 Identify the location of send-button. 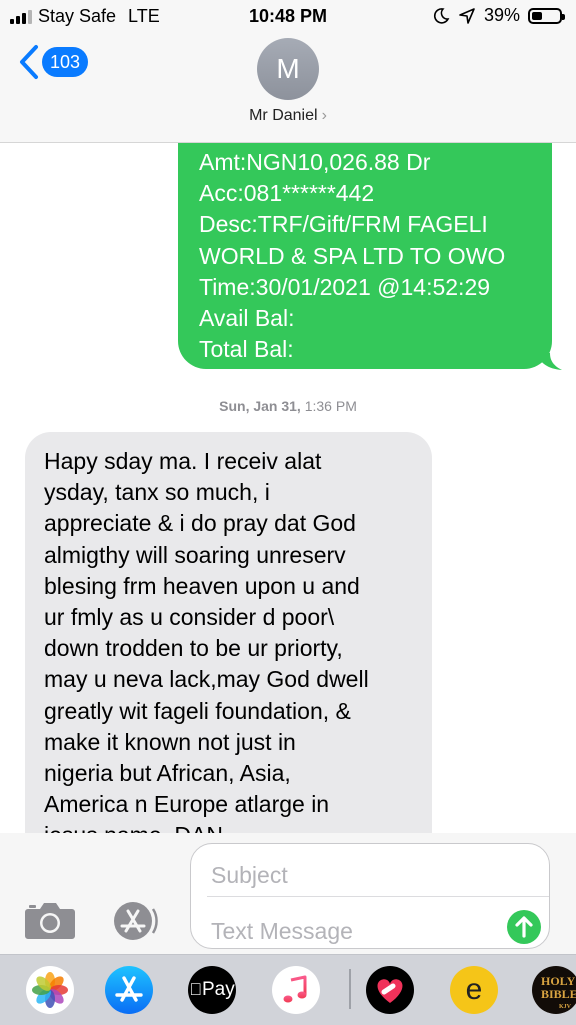
(524, 927).